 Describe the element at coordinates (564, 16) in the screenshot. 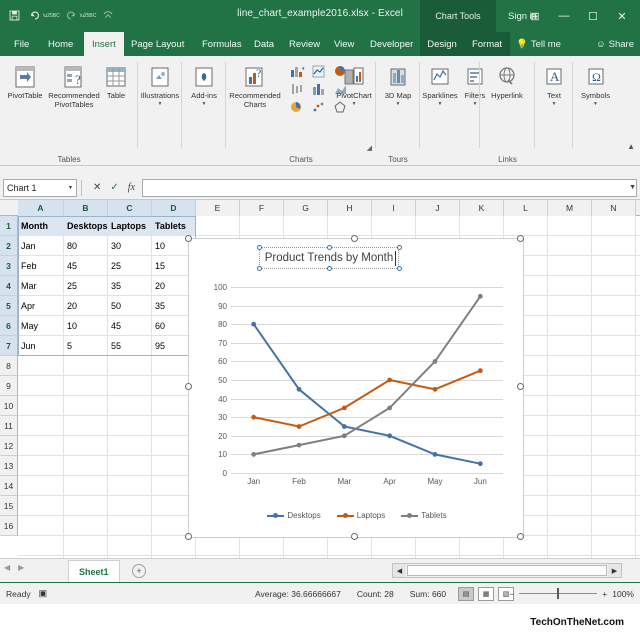

I see `minimize-icon: —` at that location.